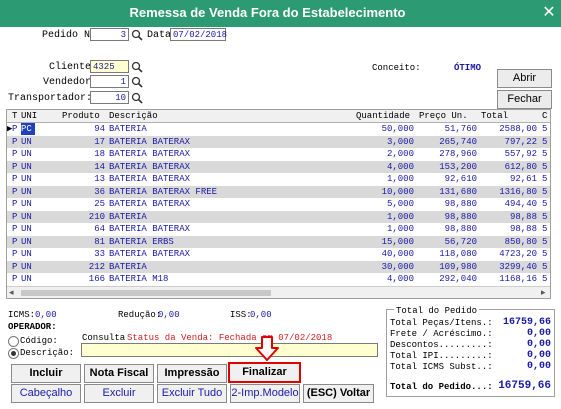 This screenshot has width=561, height=409. What do you see at coordinates (278, 279) in the screenshot?
I see `table-row: P UN 166 BATERIA M18 4,000 292,040 1168,16 5` at bounding box center [278, 279].